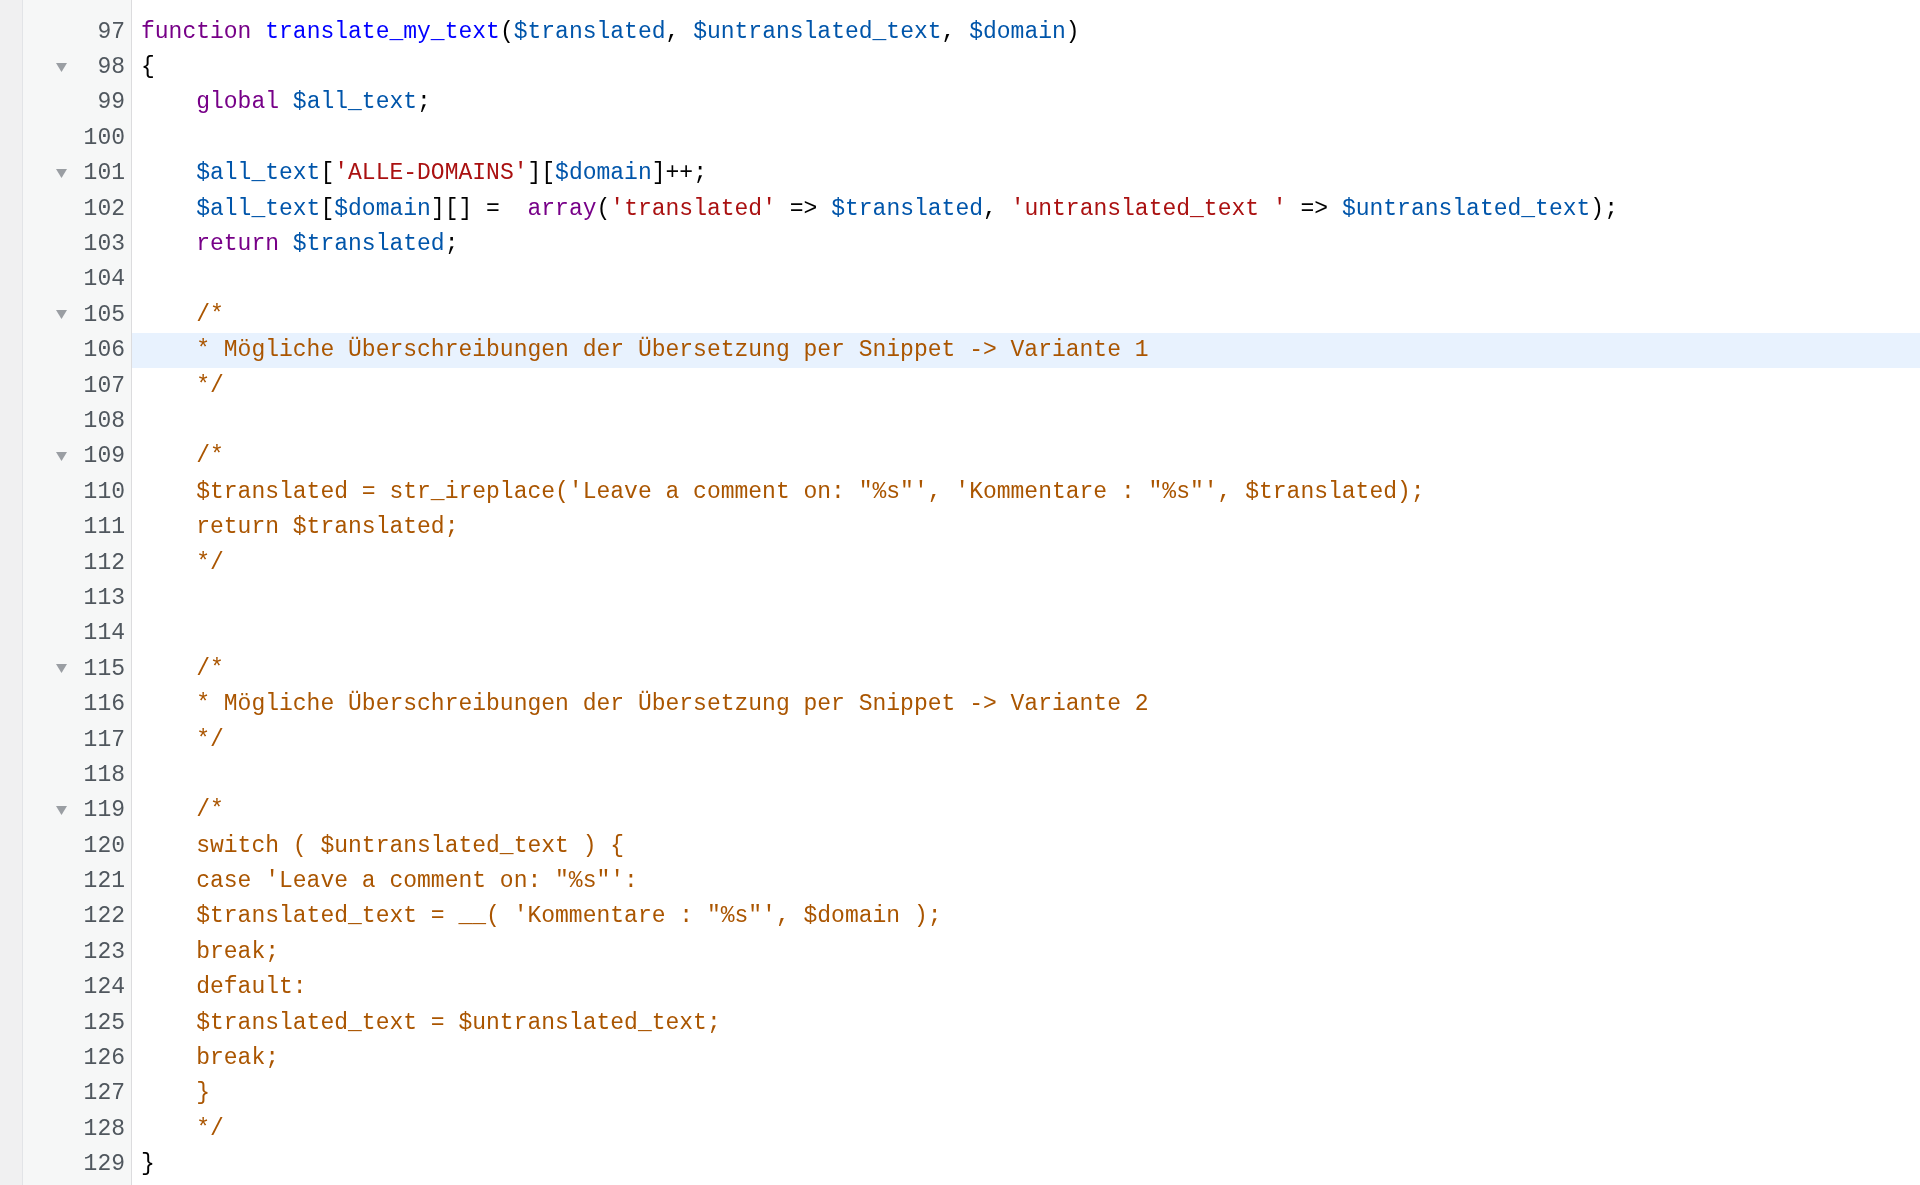  What do you see at coordinates (111, 31) in the screenshot?
I see `line-number: 97` at bounding box center [111, 31].